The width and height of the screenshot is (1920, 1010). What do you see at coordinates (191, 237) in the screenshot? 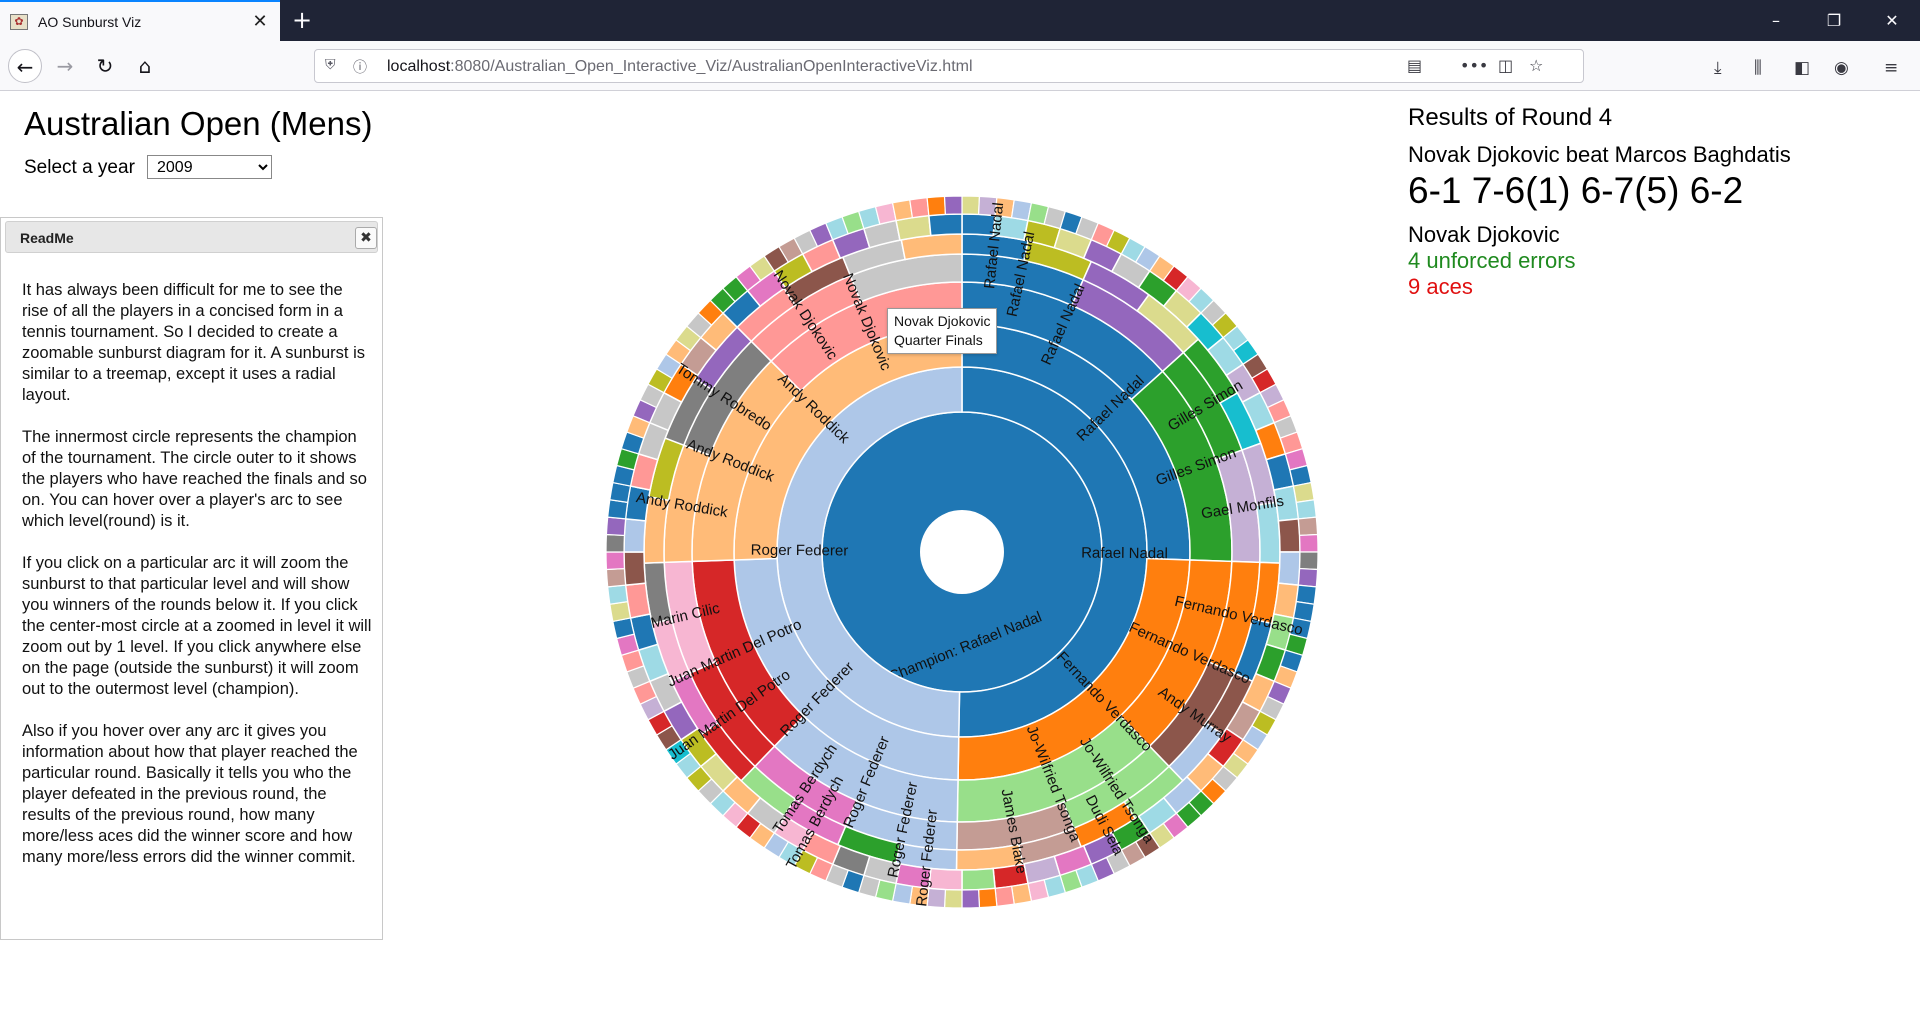
I see `readme-header: ReadMe ✖` at bounding box center [191, 237].